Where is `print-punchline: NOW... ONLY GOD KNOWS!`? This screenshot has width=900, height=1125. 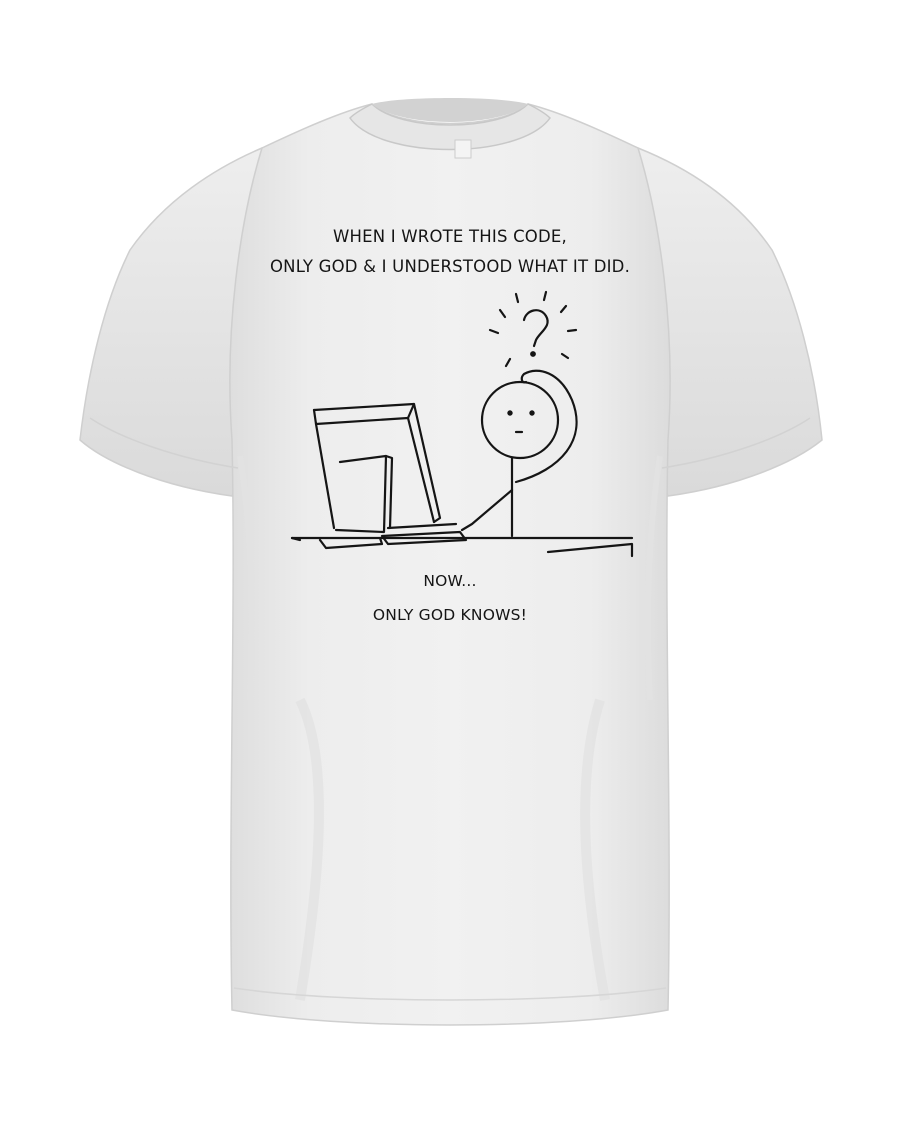
print-punchline: NOW... ONLY GOD KNOWS! is located at coordinates (450, 598).